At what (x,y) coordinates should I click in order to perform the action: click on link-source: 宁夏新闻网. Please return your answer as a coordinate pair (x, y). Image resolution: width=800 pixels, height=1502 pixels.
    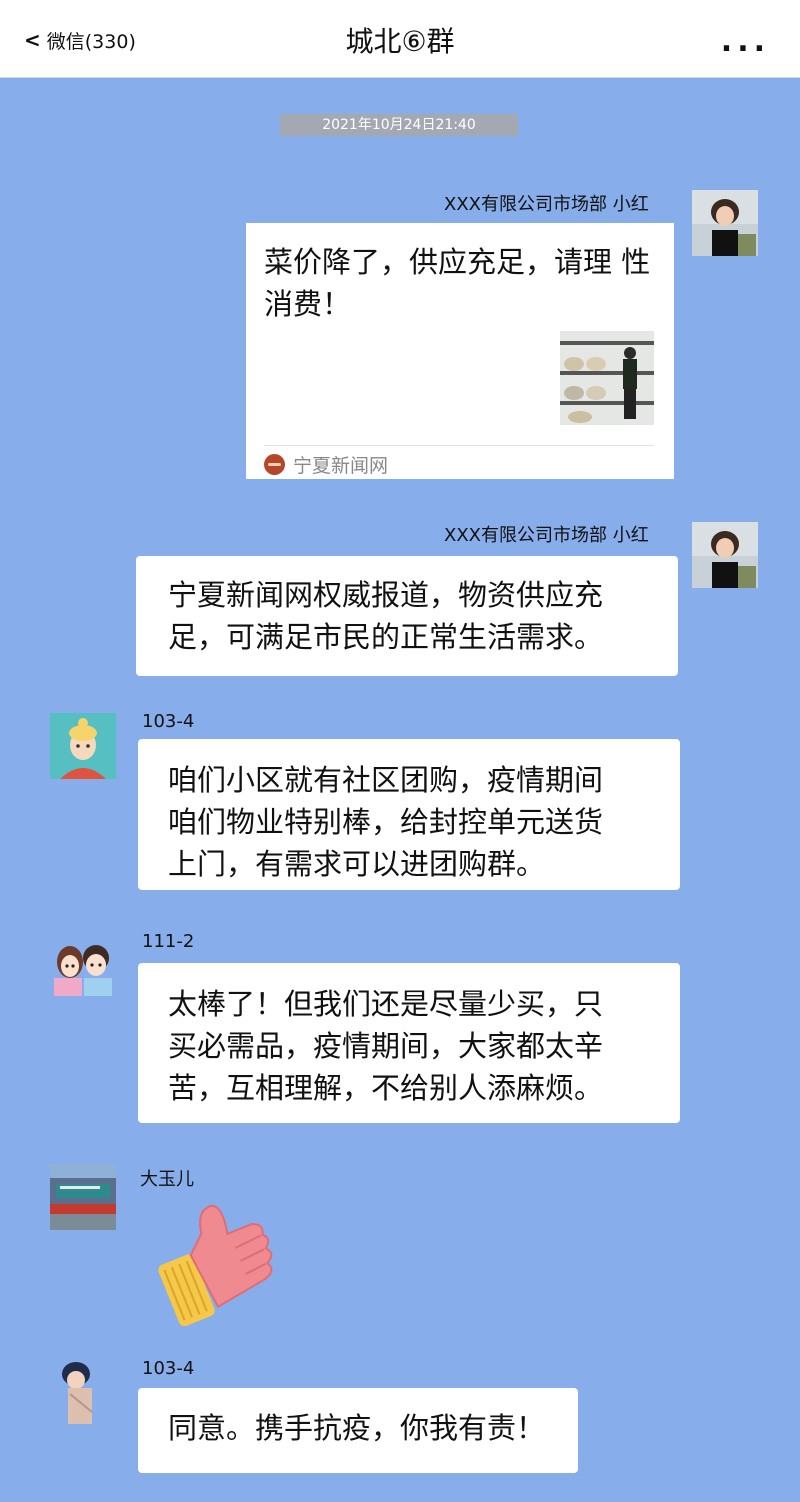
    Looking at the image, I should click on (326, 464).